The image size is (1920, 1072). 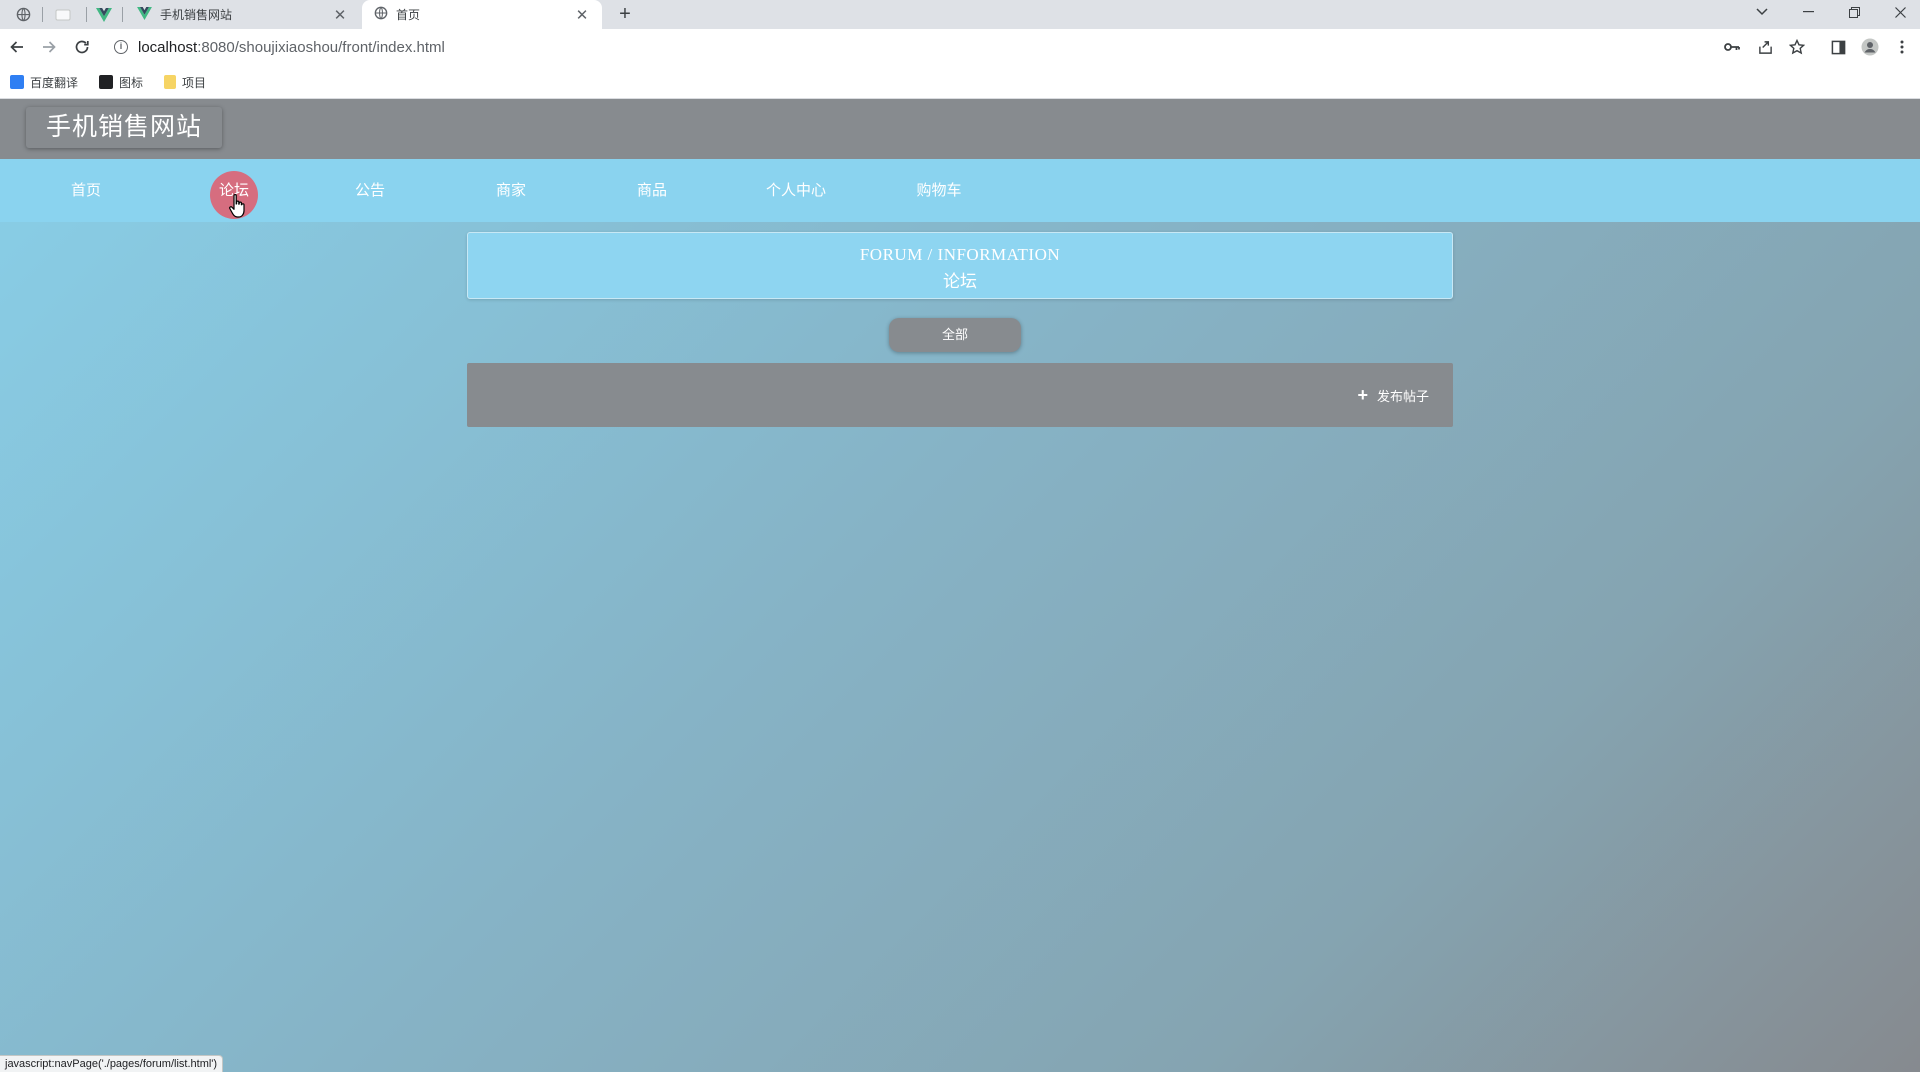 What do you see at coordinates (1762, 12) in the screenshot?
I see `tab-search-icon` at bounding box center [1762, 12].